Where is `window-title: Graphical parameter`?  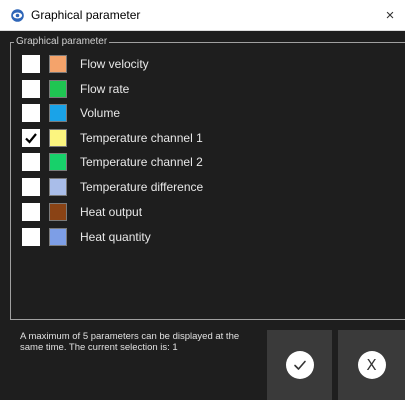 window-title: Graphical parameter is located at coordinates (86, 15).